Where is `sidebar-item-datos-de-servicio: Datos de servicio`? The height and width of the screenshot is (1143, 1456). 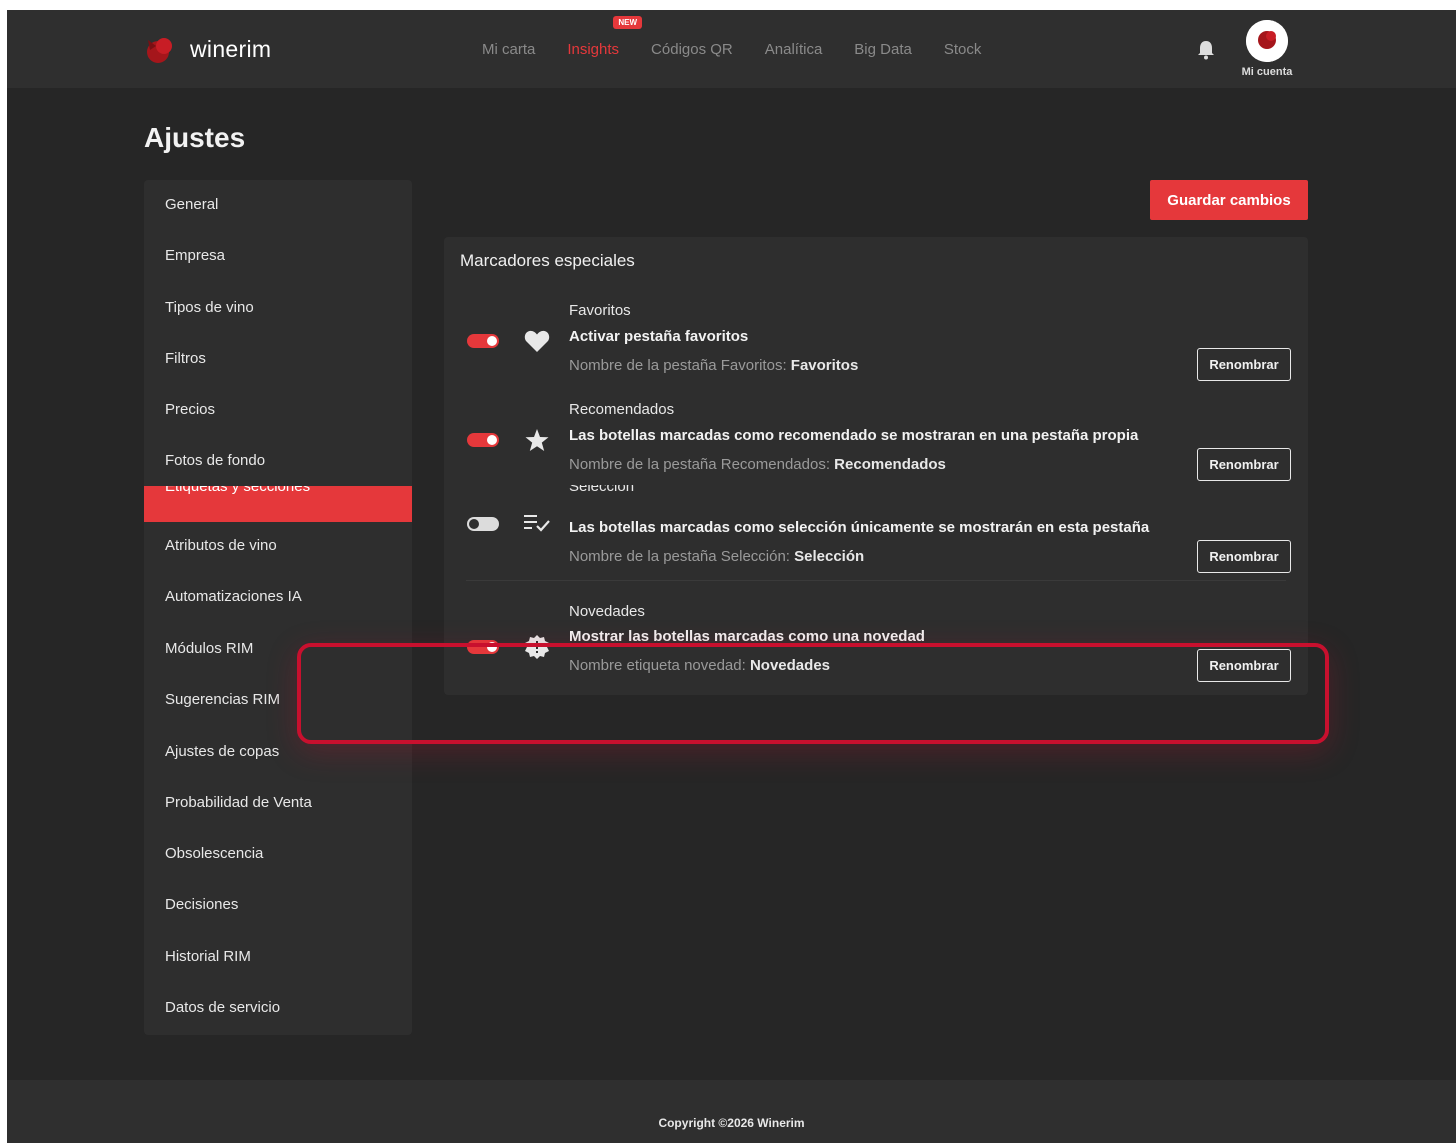 sidebar-item-datos-de-servicio: Datos de servicio is located at coordinates (278, 1008).